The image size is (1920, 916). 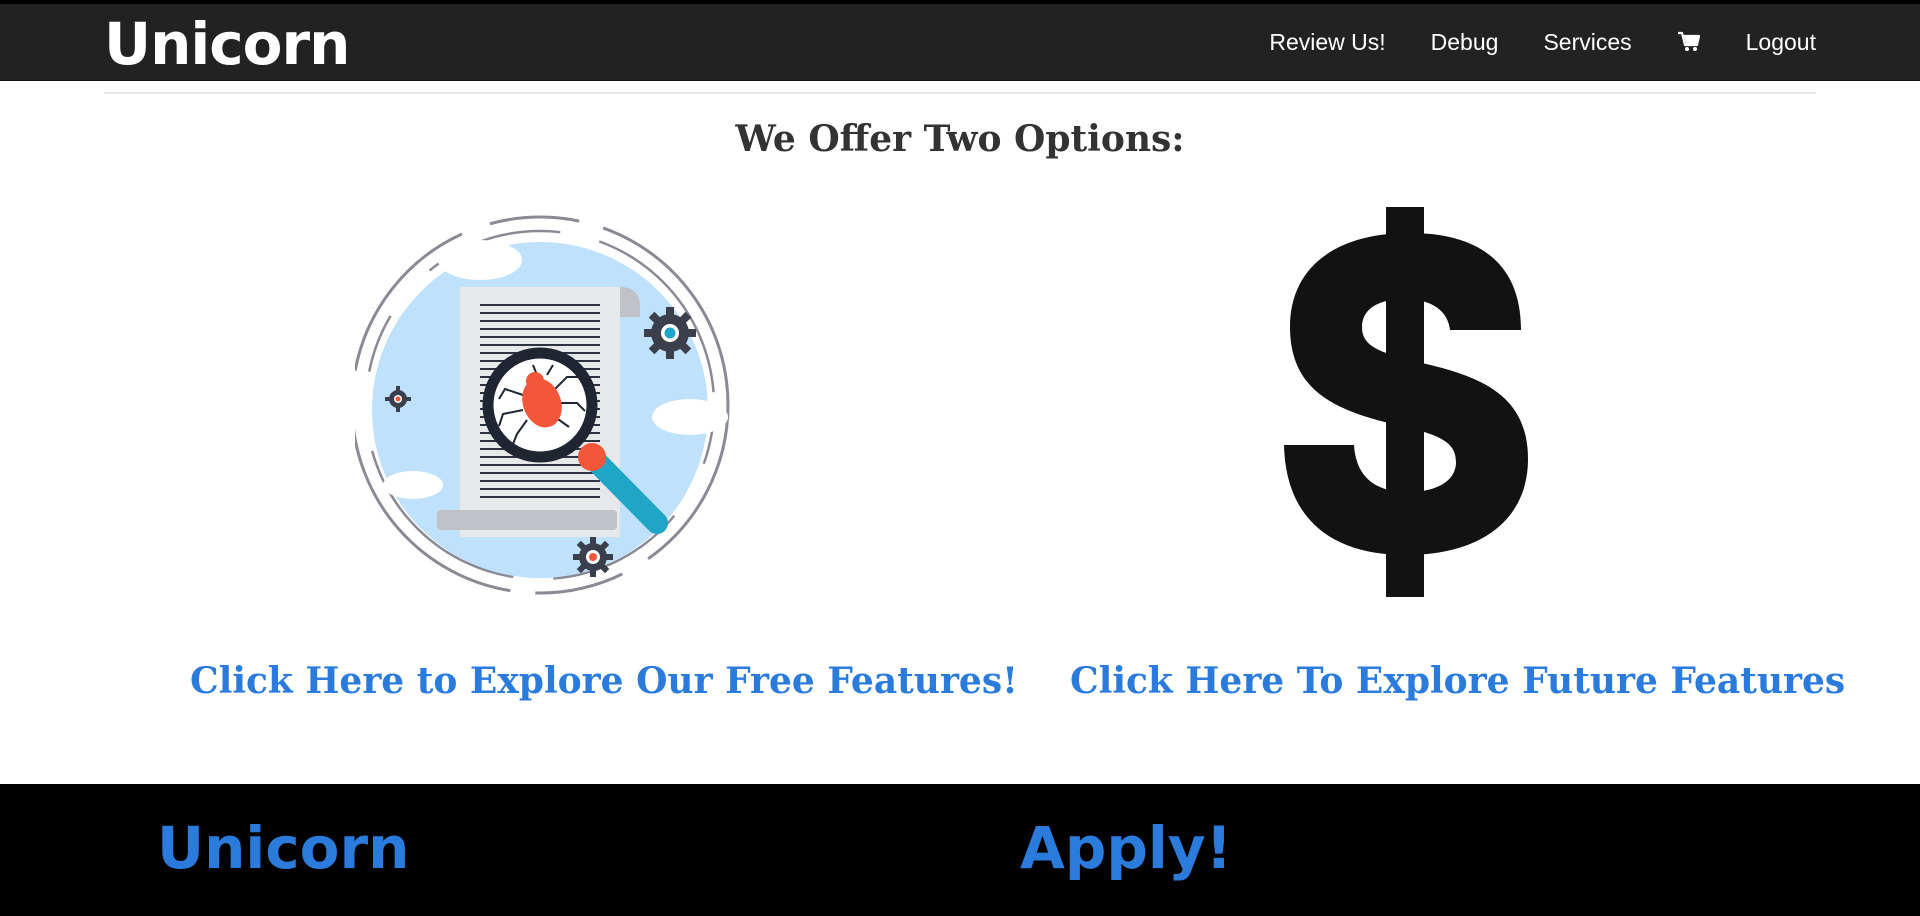 I want to click on header-divider, so click(x=960, y=93).